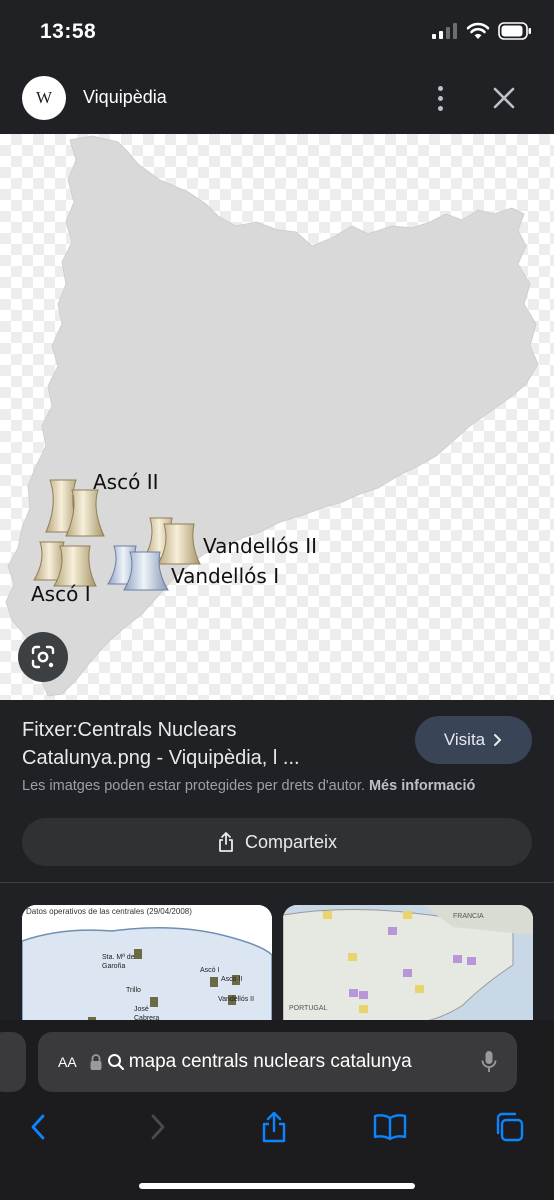 The image size is (554, 1200). I want to click on chevron-left-icon, so click(38, 1127).